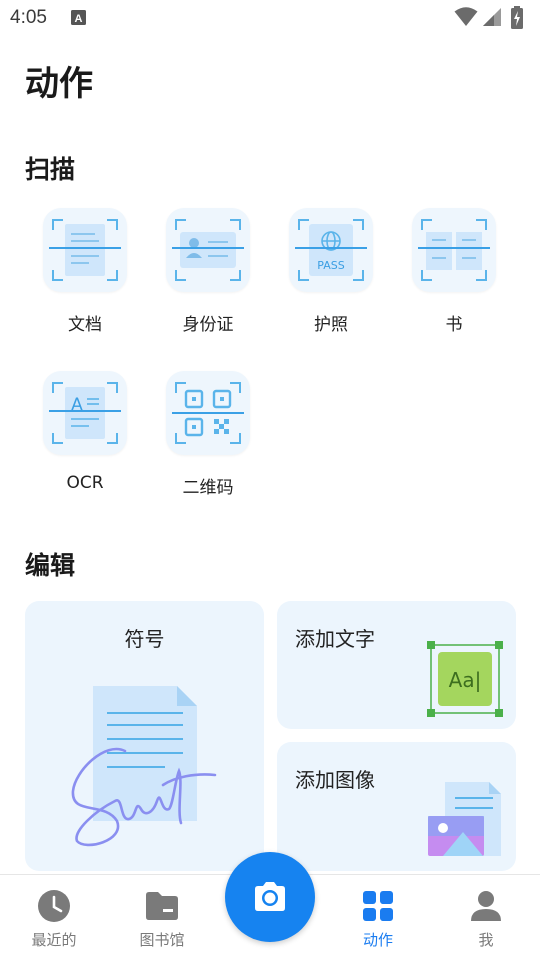 This screenshot has height=960, width=540. Describe the element at coordinates (144, 639) in the screenshot. I see `signature-card-title: 符号` at that location.